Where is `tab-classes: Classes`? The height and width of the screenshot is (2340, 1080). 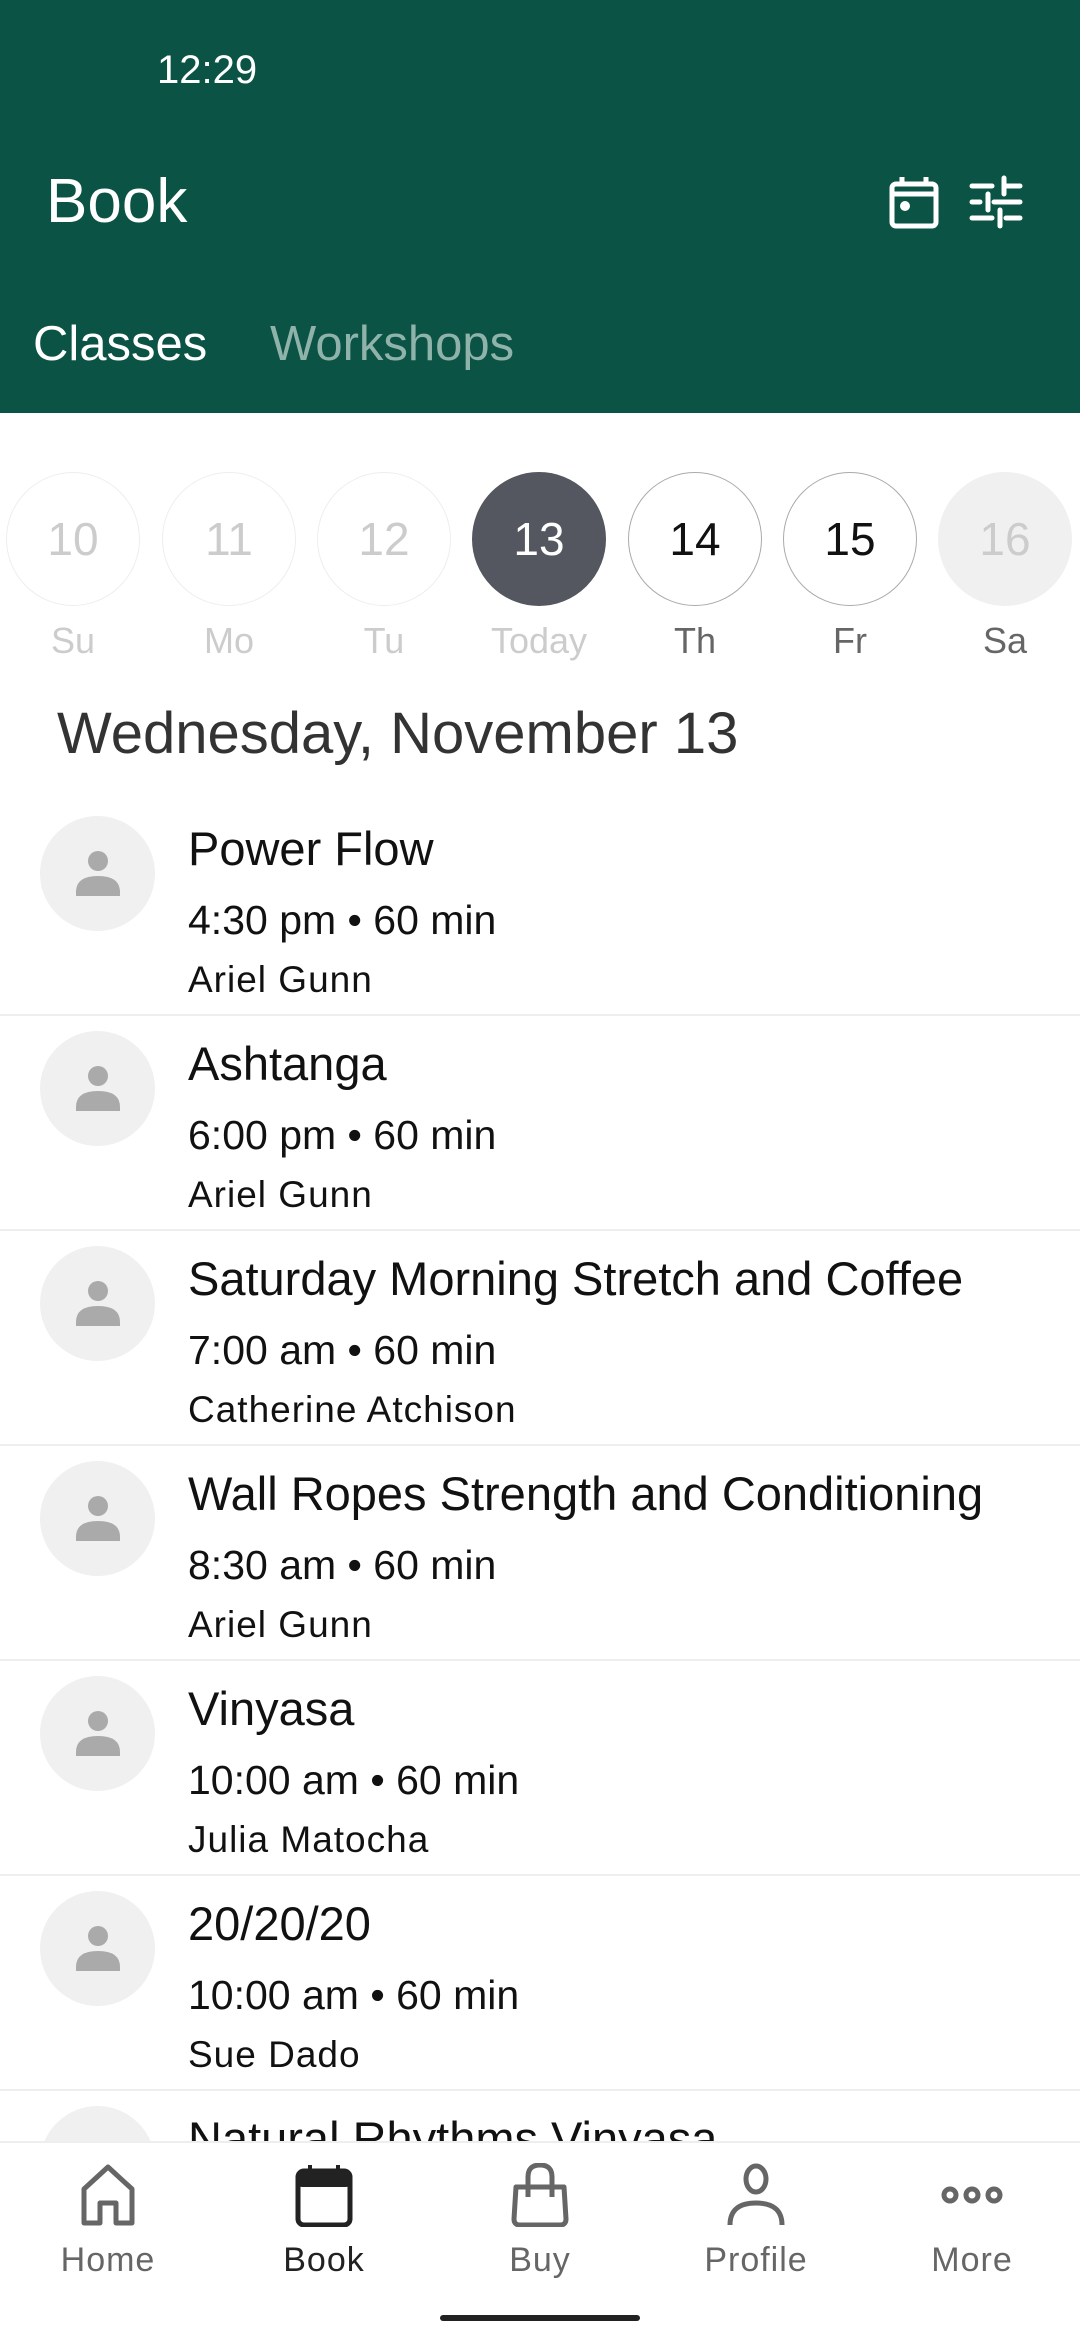 tab-classes: Classes is located at coordinates (120, 344).